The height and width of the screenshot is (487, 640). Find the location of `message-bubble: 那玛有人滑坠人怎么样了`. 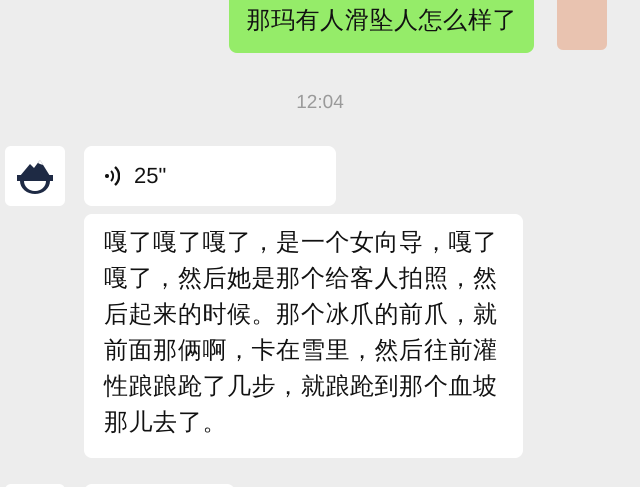

message-bubble: 那玛有人滑坠人怎么样了 is located at coordinates (381, 26).